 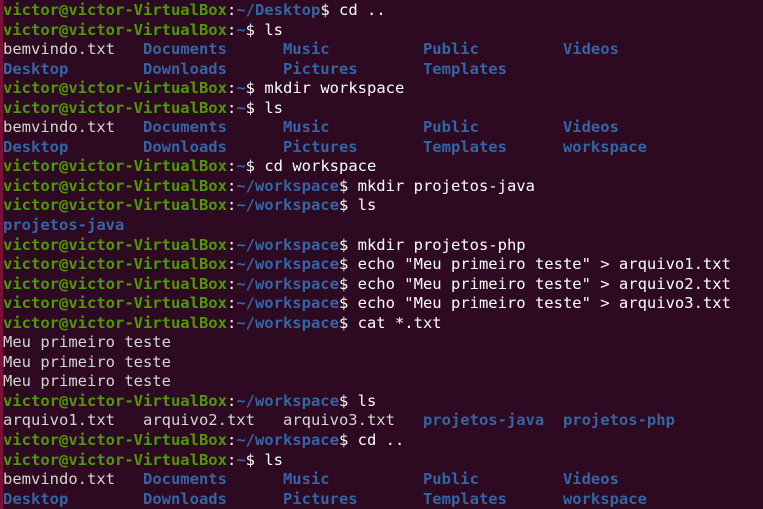 I want to click on command-text: mkdir projetos-php, so click(x=437, y=244).